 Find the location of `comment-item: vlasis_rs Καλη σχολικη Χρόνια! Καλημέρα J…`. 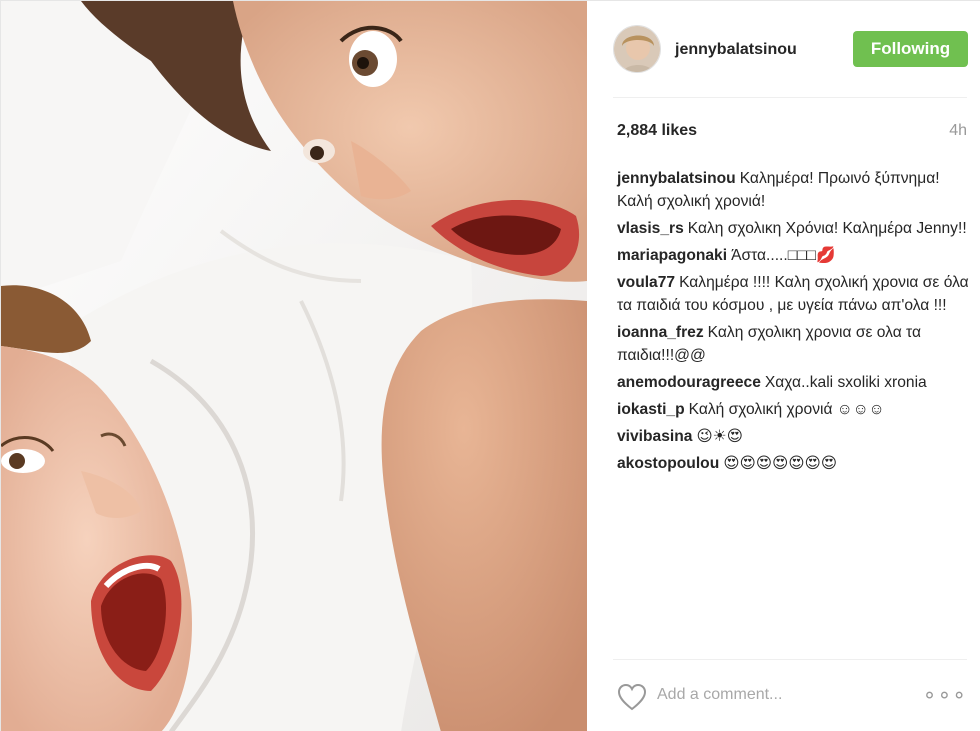

comment-item: vlasis_rs Καλη σχολικη Χρόνια! Καλημέρα J… is located at coordinates (793, 228).